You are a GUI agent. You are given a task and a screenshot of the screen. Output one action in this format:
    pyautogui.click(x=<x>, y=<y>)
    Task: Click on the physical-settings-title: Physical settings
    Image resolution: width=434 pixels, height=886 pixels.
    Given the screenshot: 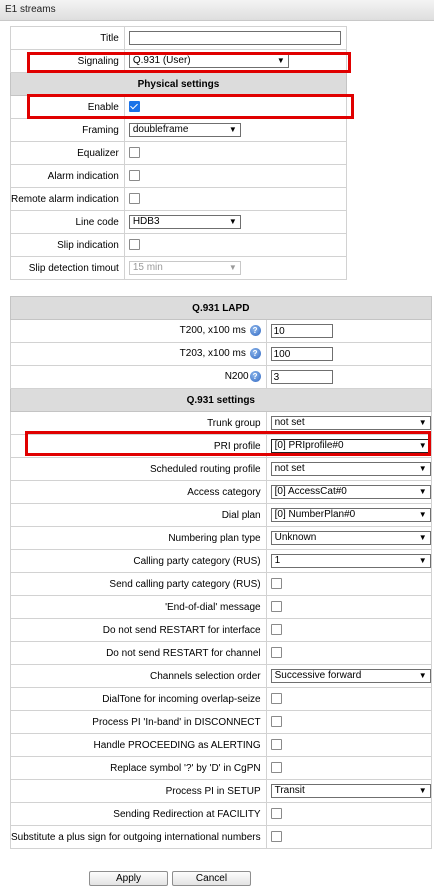 What is the action you would take?
    pyautogui.click(x=178, y=84)
    